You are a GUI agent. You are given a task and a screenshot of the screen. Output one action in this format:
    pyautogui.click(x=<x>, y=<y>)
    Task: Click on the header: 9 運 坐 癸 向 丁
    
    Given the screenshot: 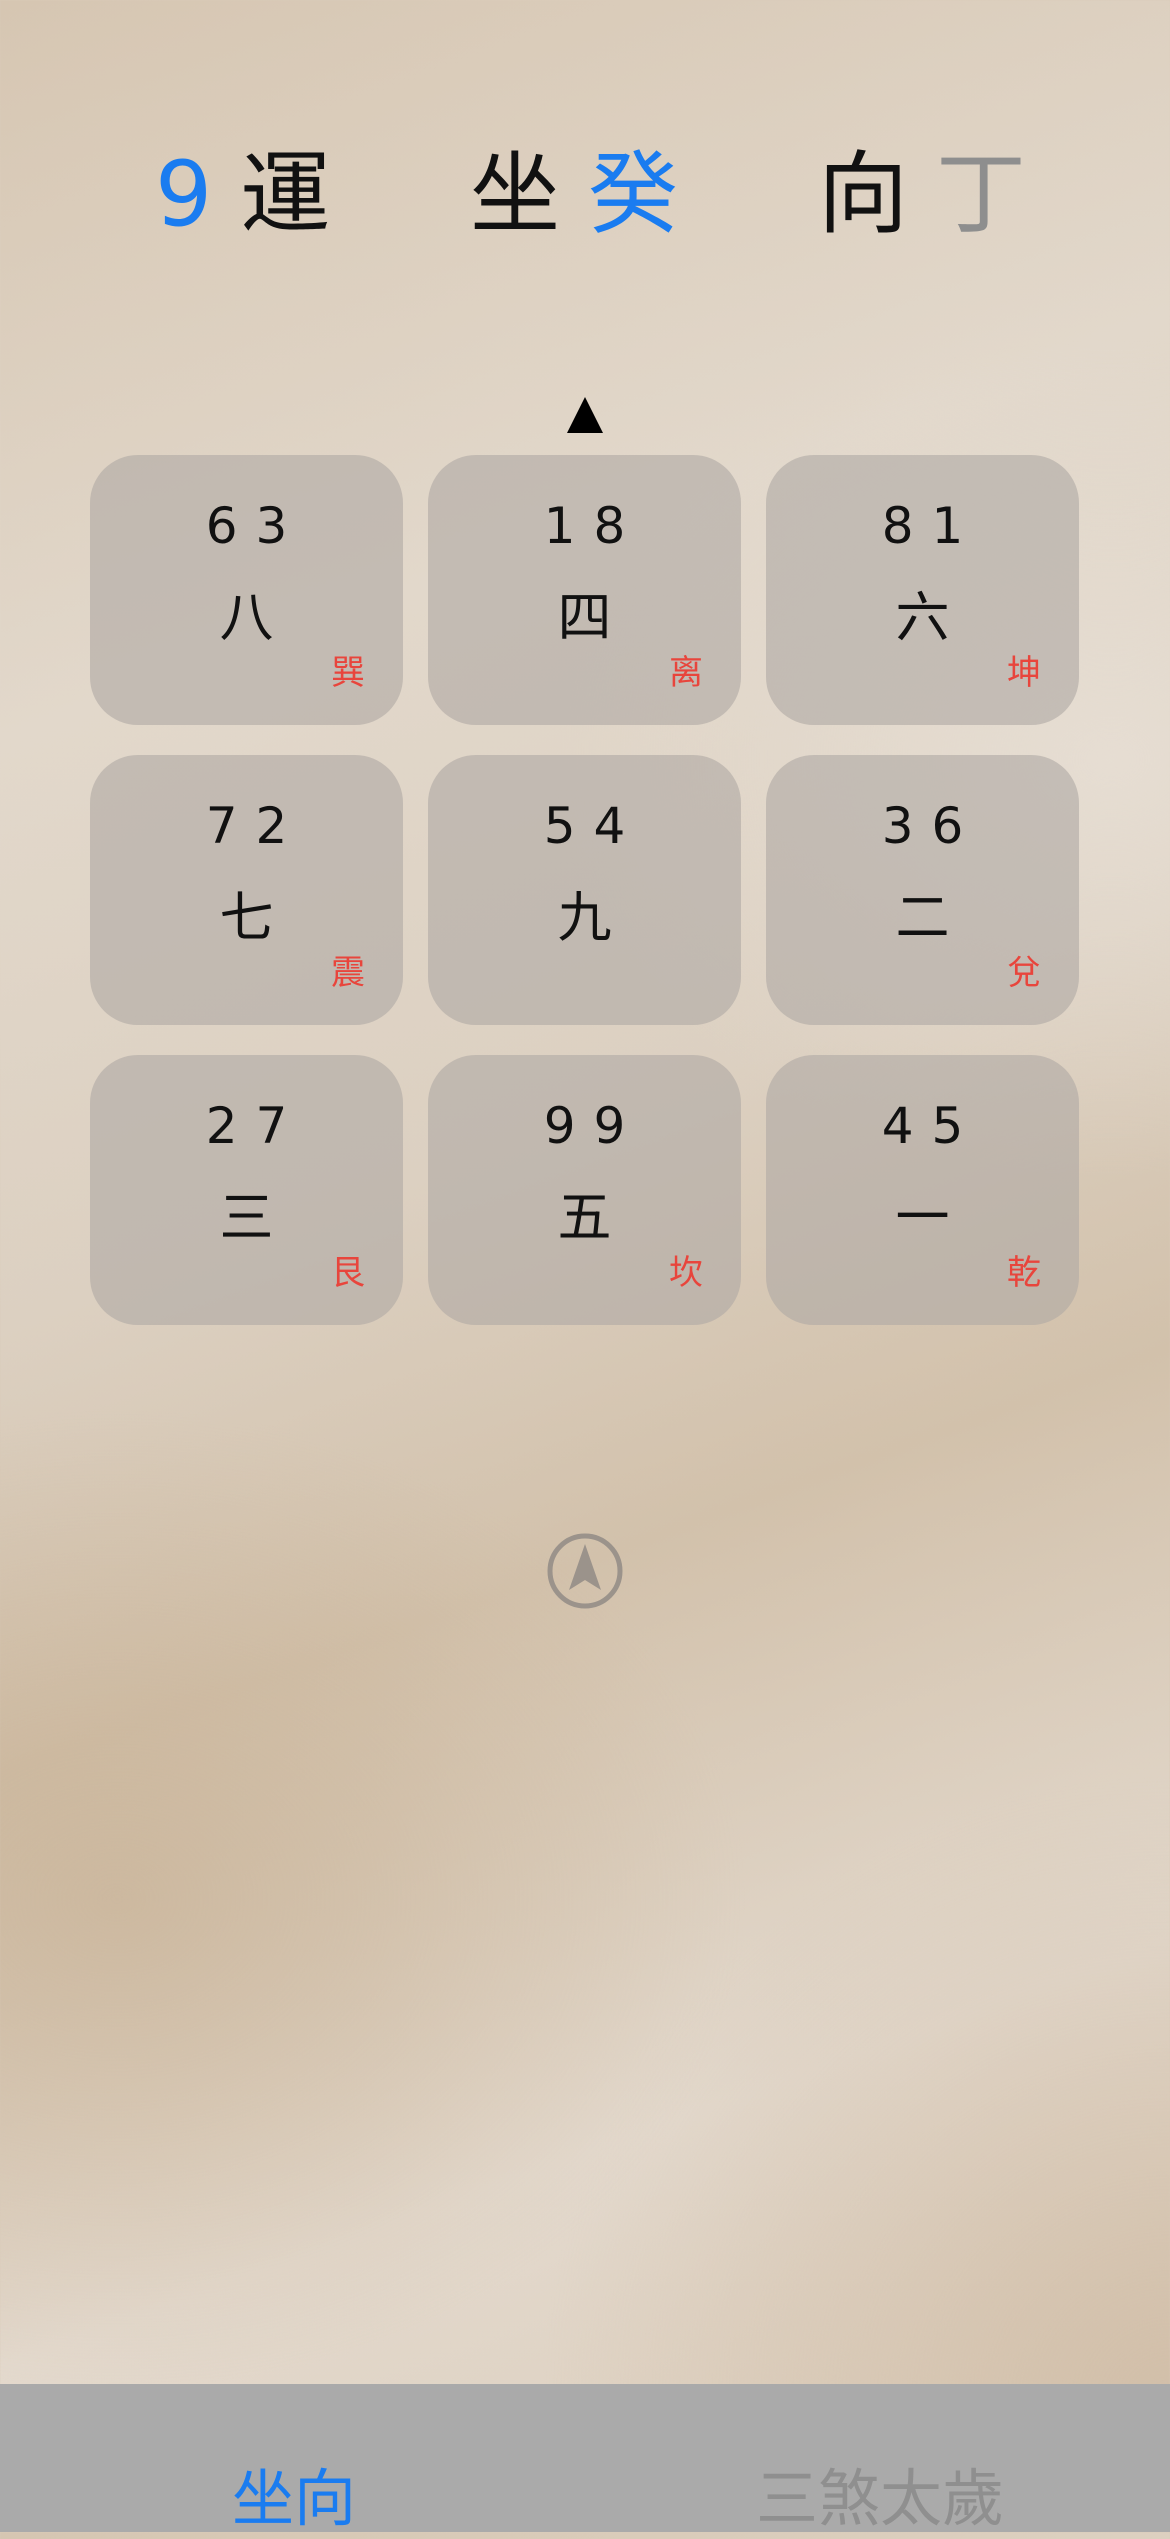 What is the action you would take?
    pyautogui.click(x=585, y=195)
    